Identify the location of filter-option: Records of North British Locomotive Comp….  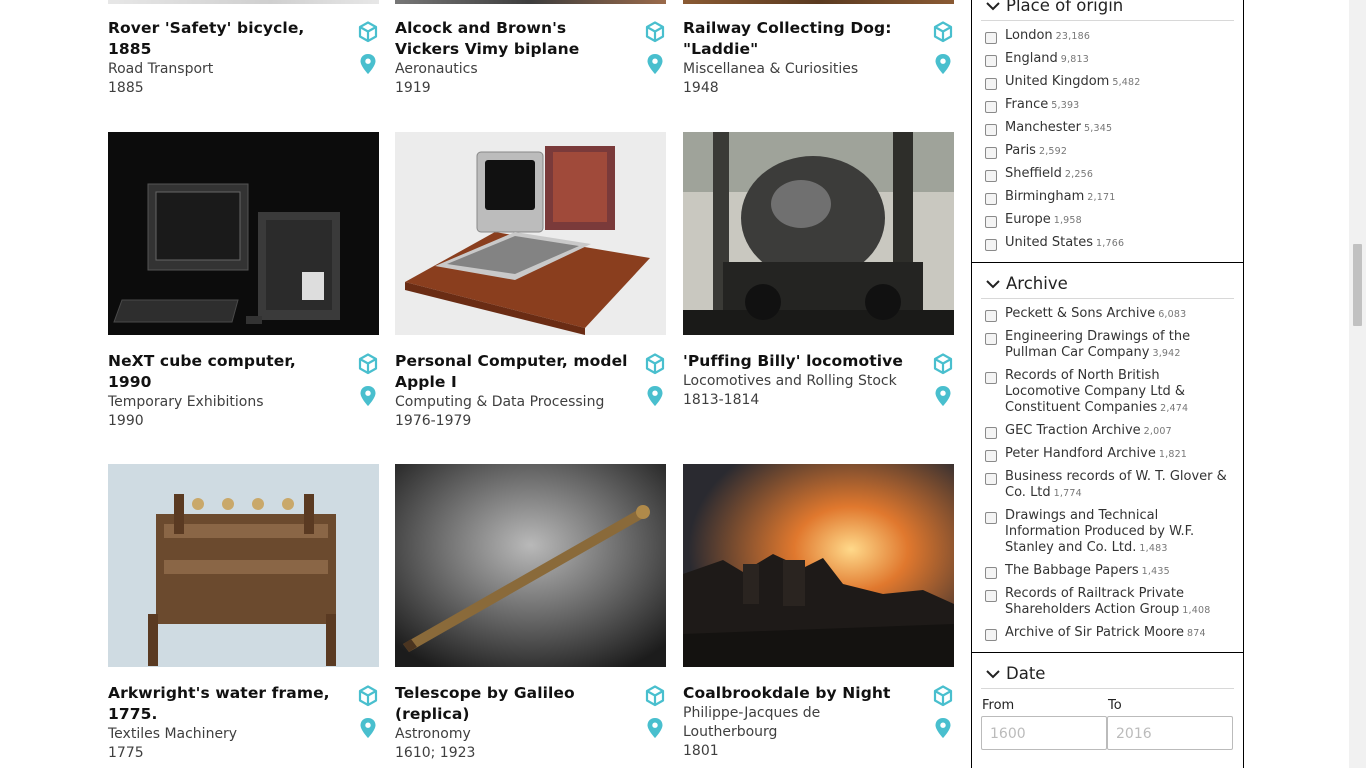
(1109, 392).